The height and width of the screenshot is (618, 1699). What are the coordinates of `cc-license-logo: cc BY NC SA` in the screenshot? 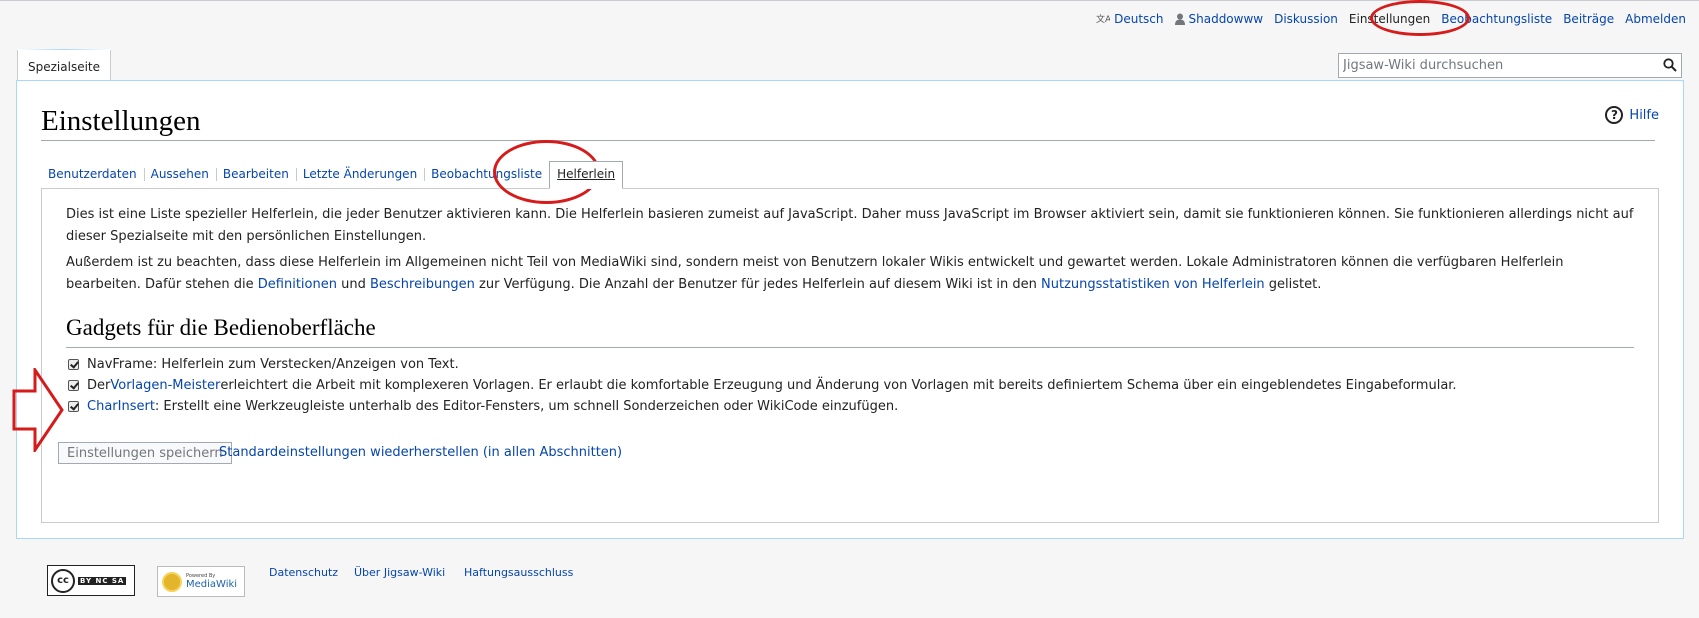 It's located at (91, 580).